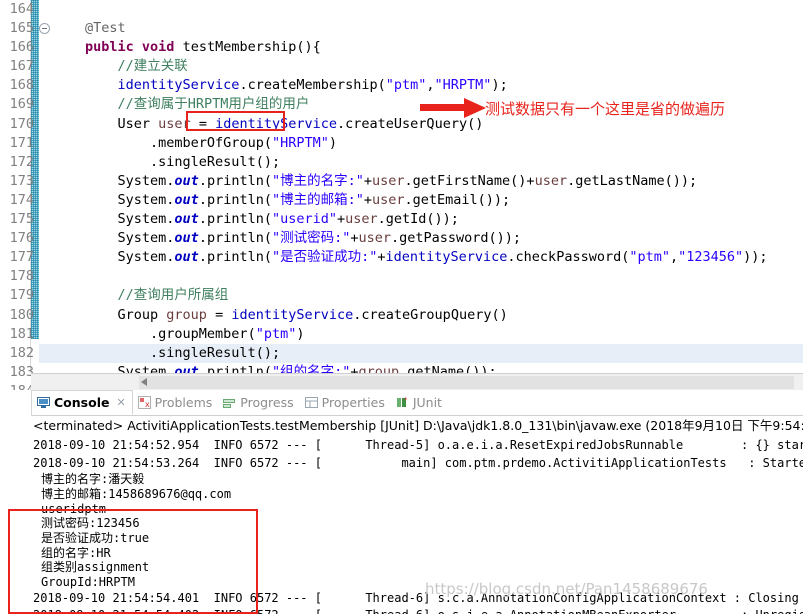 The height and width of the screenshot is (614, 803). Describe the element at coordinates (95, 537) in the screenshot. I see `program-output-line: 是否验证成功:true` at that location.